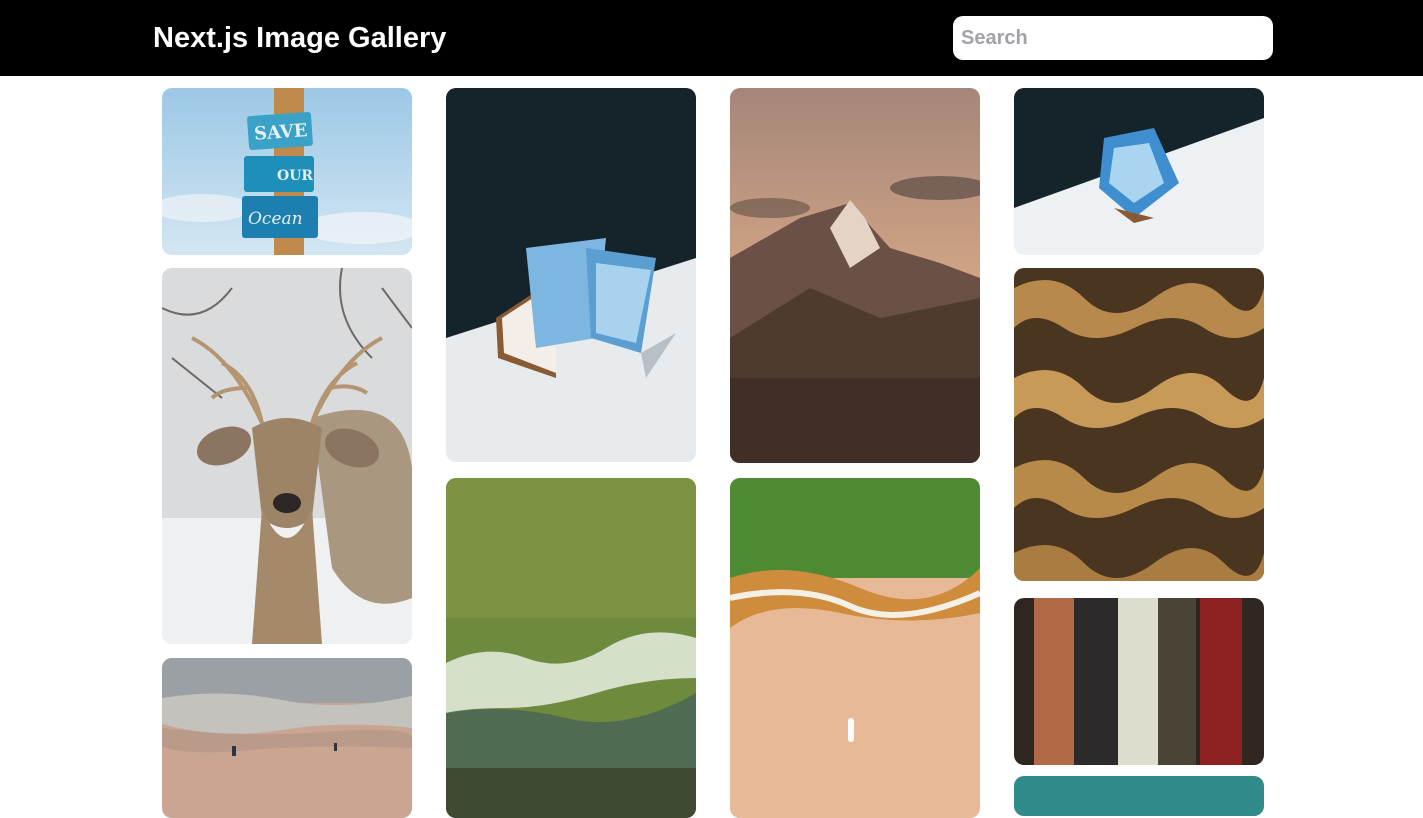 The width and height of the screenshot is (1423, 818). I want to click on search-input, so click(1113, 38).